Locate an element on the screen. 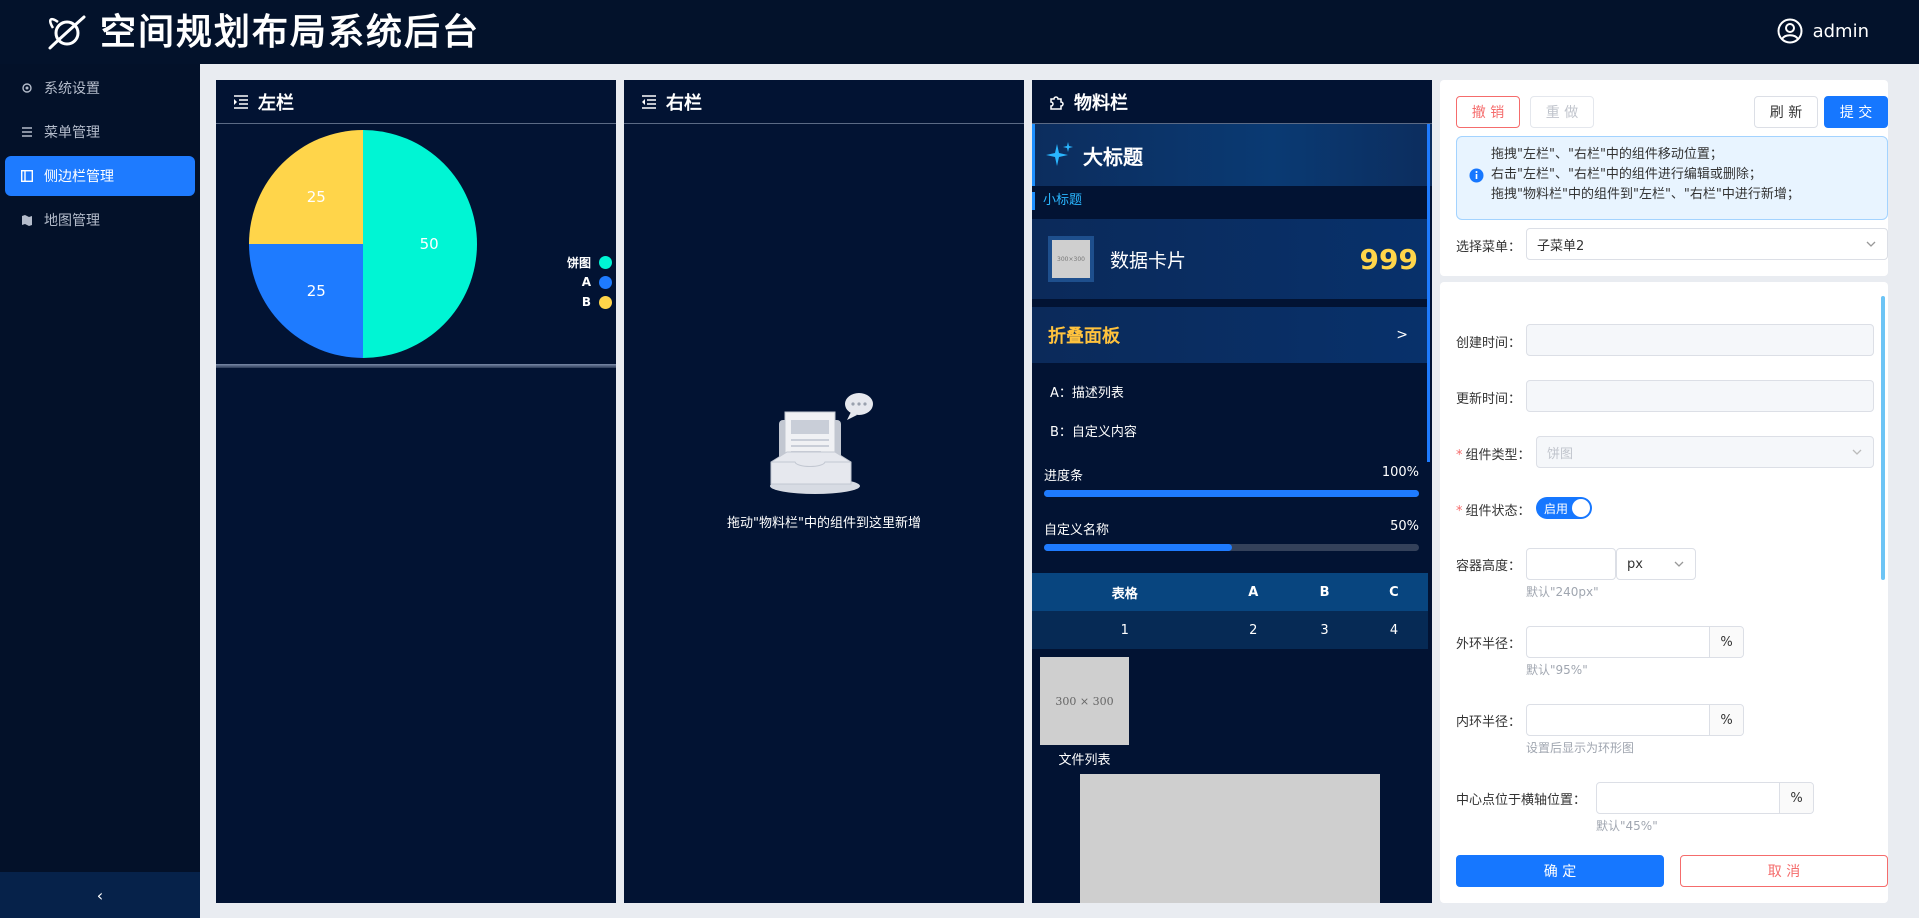 Image resolution: width=1919 pixels, height=918 pixels. left-panel-header: 左栏 is located at coordinates (416, 102).